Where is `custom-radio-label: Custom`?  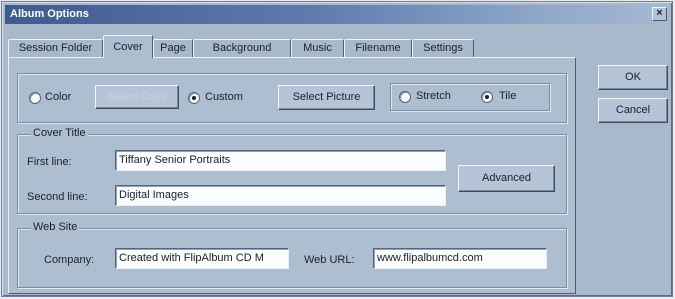 custom-radio-label: Custom is located at coordinates (224, 97).